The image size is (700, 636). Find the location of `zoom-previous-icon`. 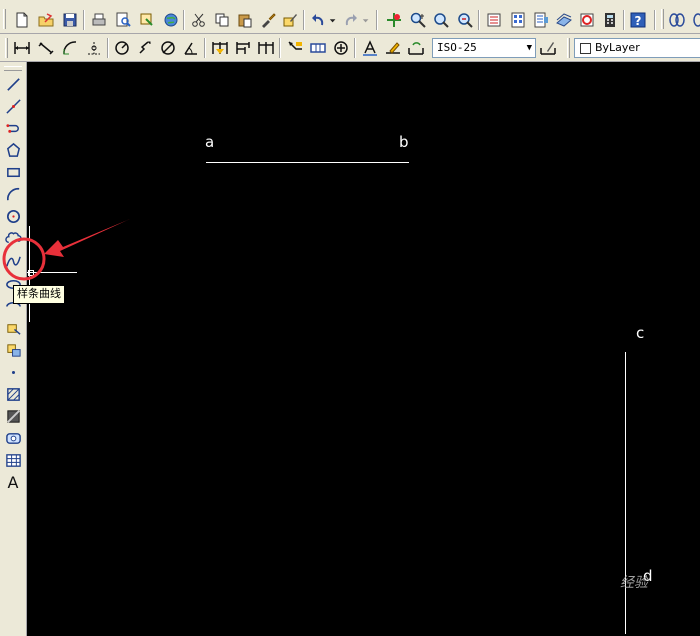

zoom-previous-icon is located at coordinates (465, 20).